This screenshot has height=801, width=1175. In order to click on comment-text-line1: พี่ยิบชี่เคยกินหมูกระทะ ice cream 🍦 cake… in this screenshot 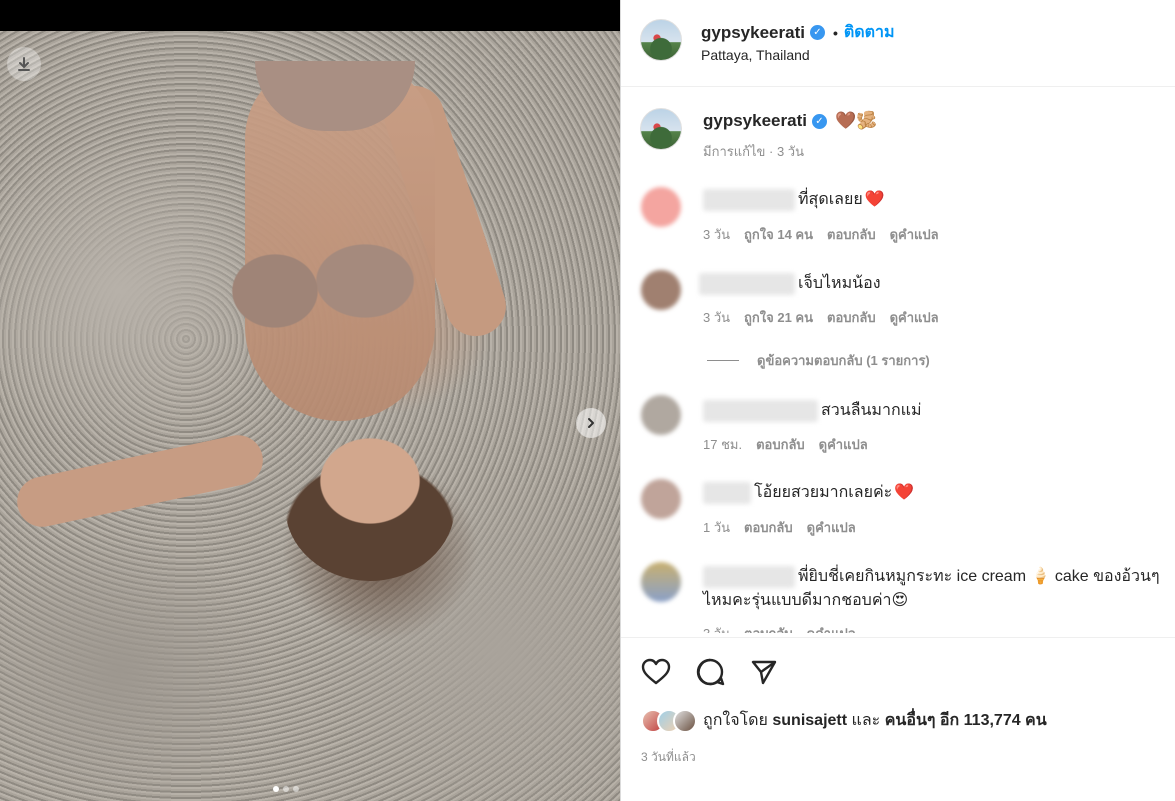, I will do `click(979, 576)`.